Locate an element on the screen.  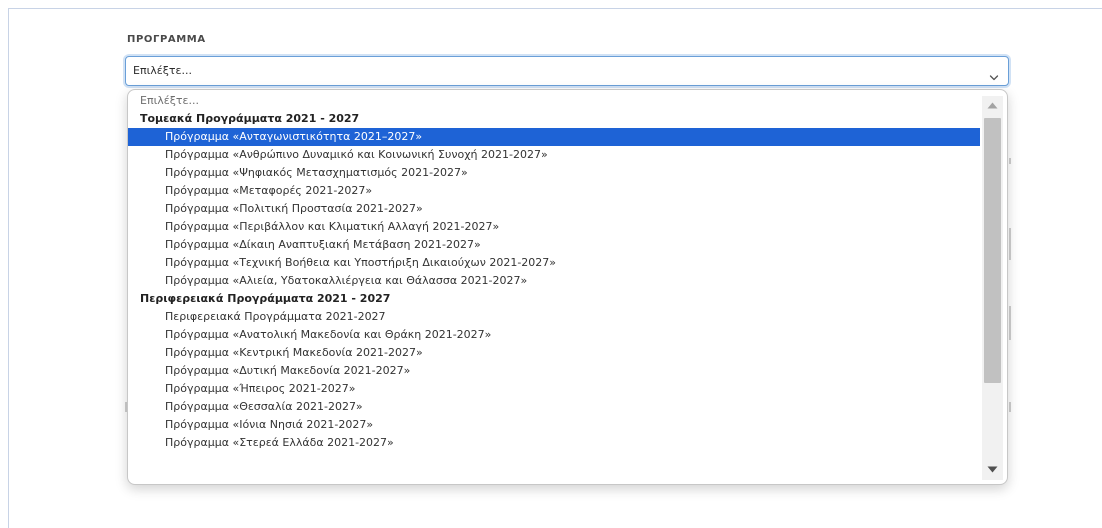
option-item: Πρόγραμμα «Πολιτική Προστασία 2021-2027» is located at coordinates (554, 209).